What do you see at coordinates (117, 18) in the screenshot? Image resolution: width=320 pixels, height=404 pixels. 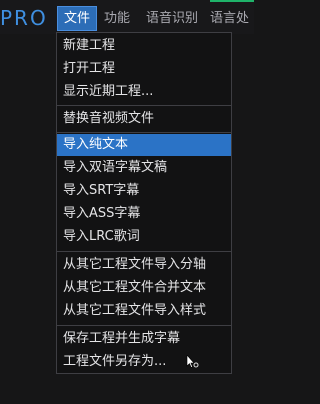 I see `menu-functions: 功能` at bounding box center [117, 18].